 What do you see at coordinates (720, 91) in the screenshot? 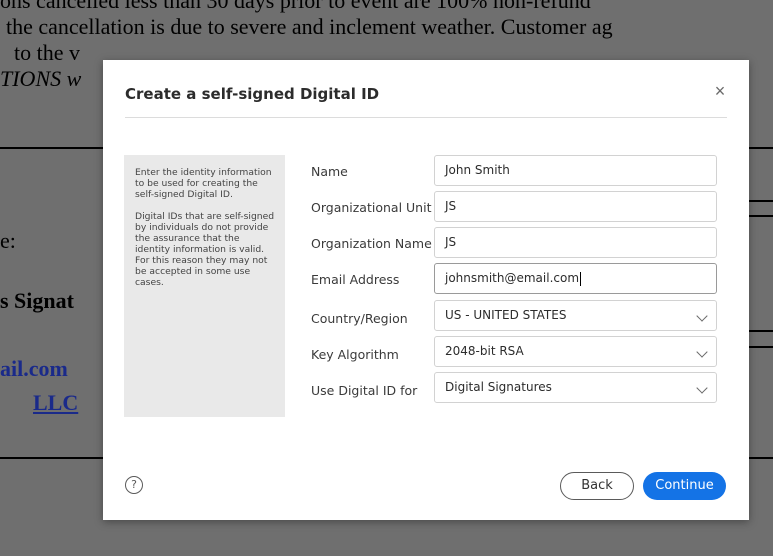
I see `close-icon: ×` at bounding box center [720, 91].